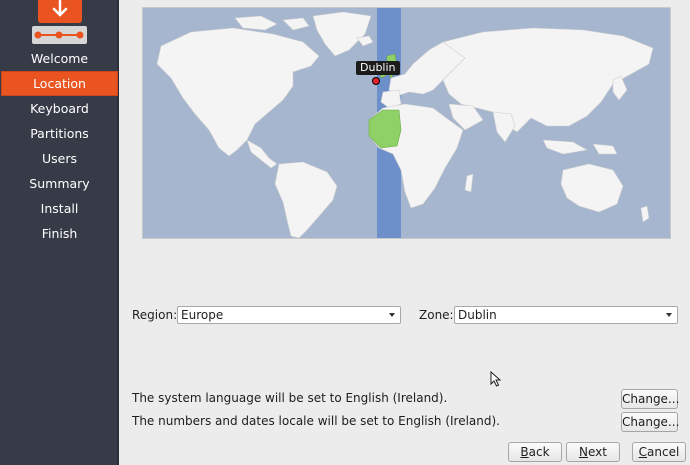  What do you see at coordinates (524, 452) in the screenshot?
I see `back-mnemonic: B` at bounding box center [524, 452].